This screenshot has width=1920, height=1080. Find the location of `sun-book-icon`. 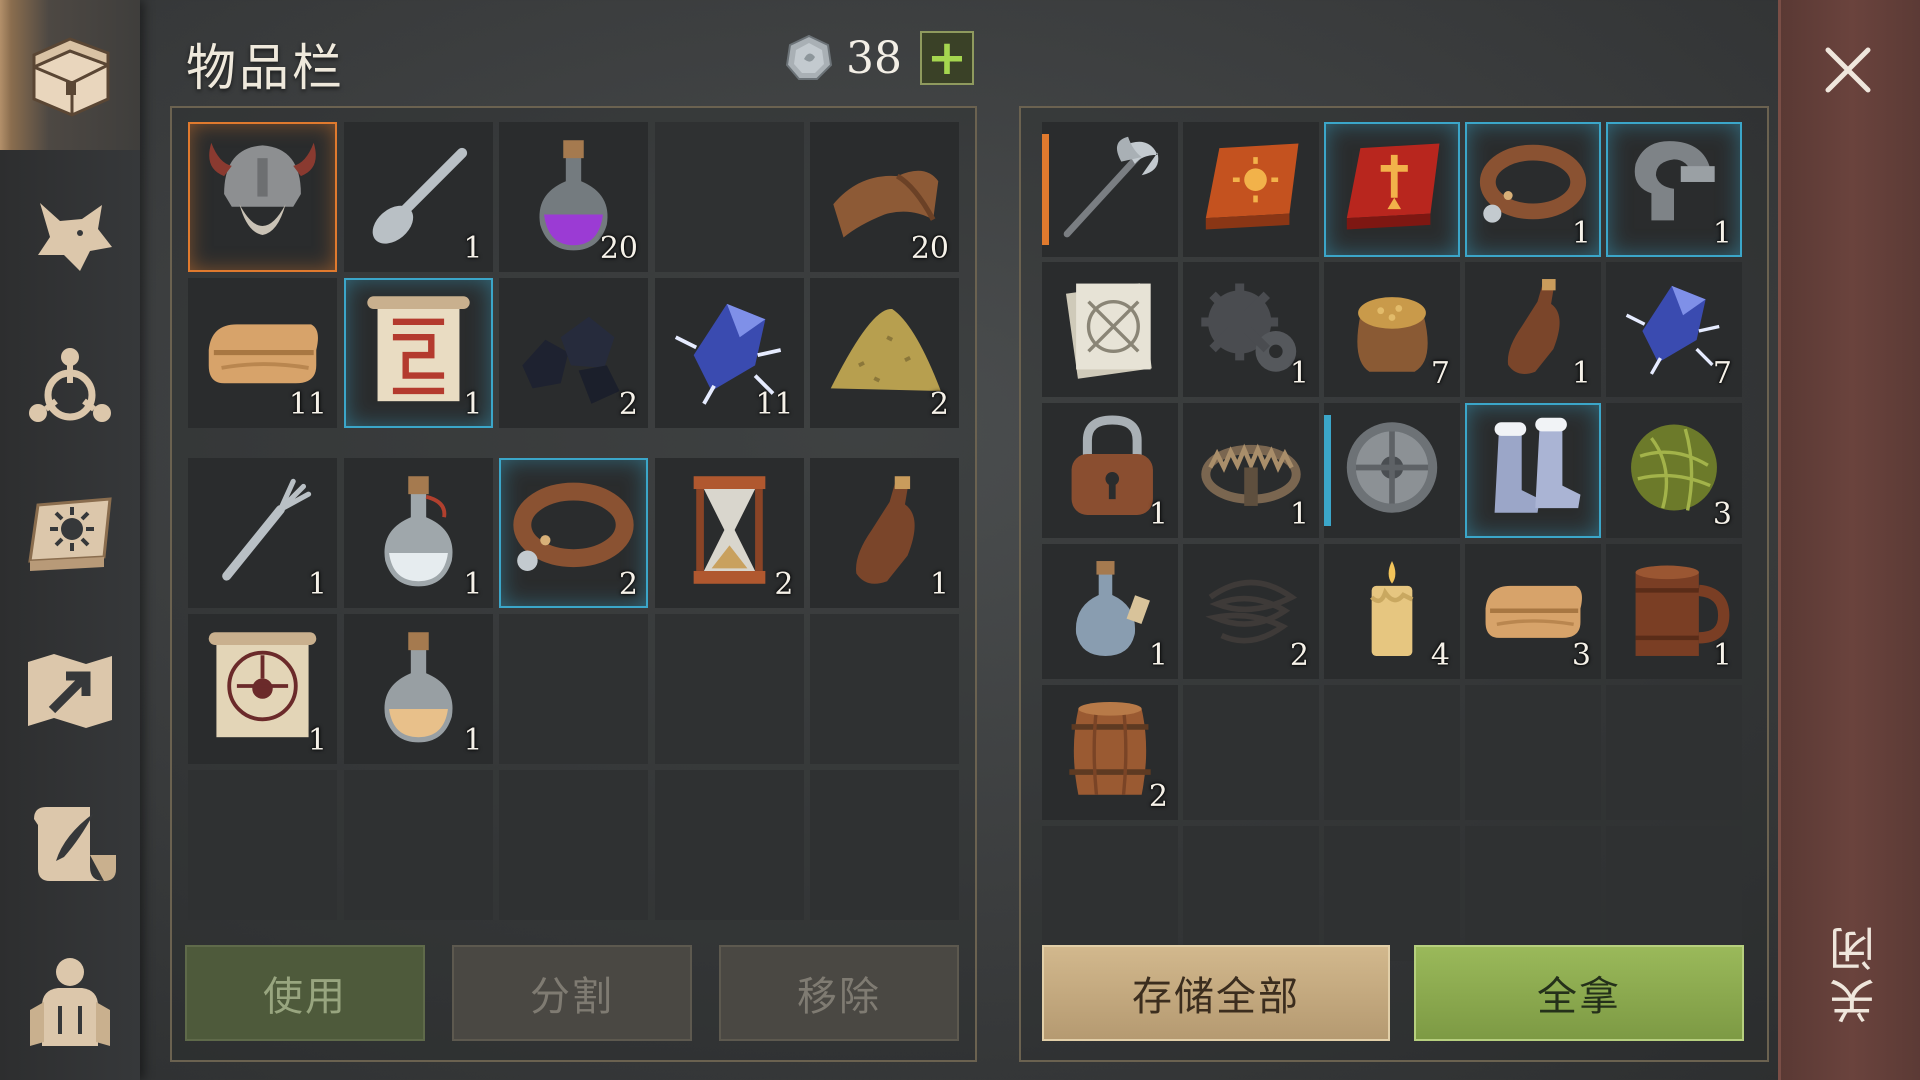

sun-book-icon is located at coordinates (70, 534).